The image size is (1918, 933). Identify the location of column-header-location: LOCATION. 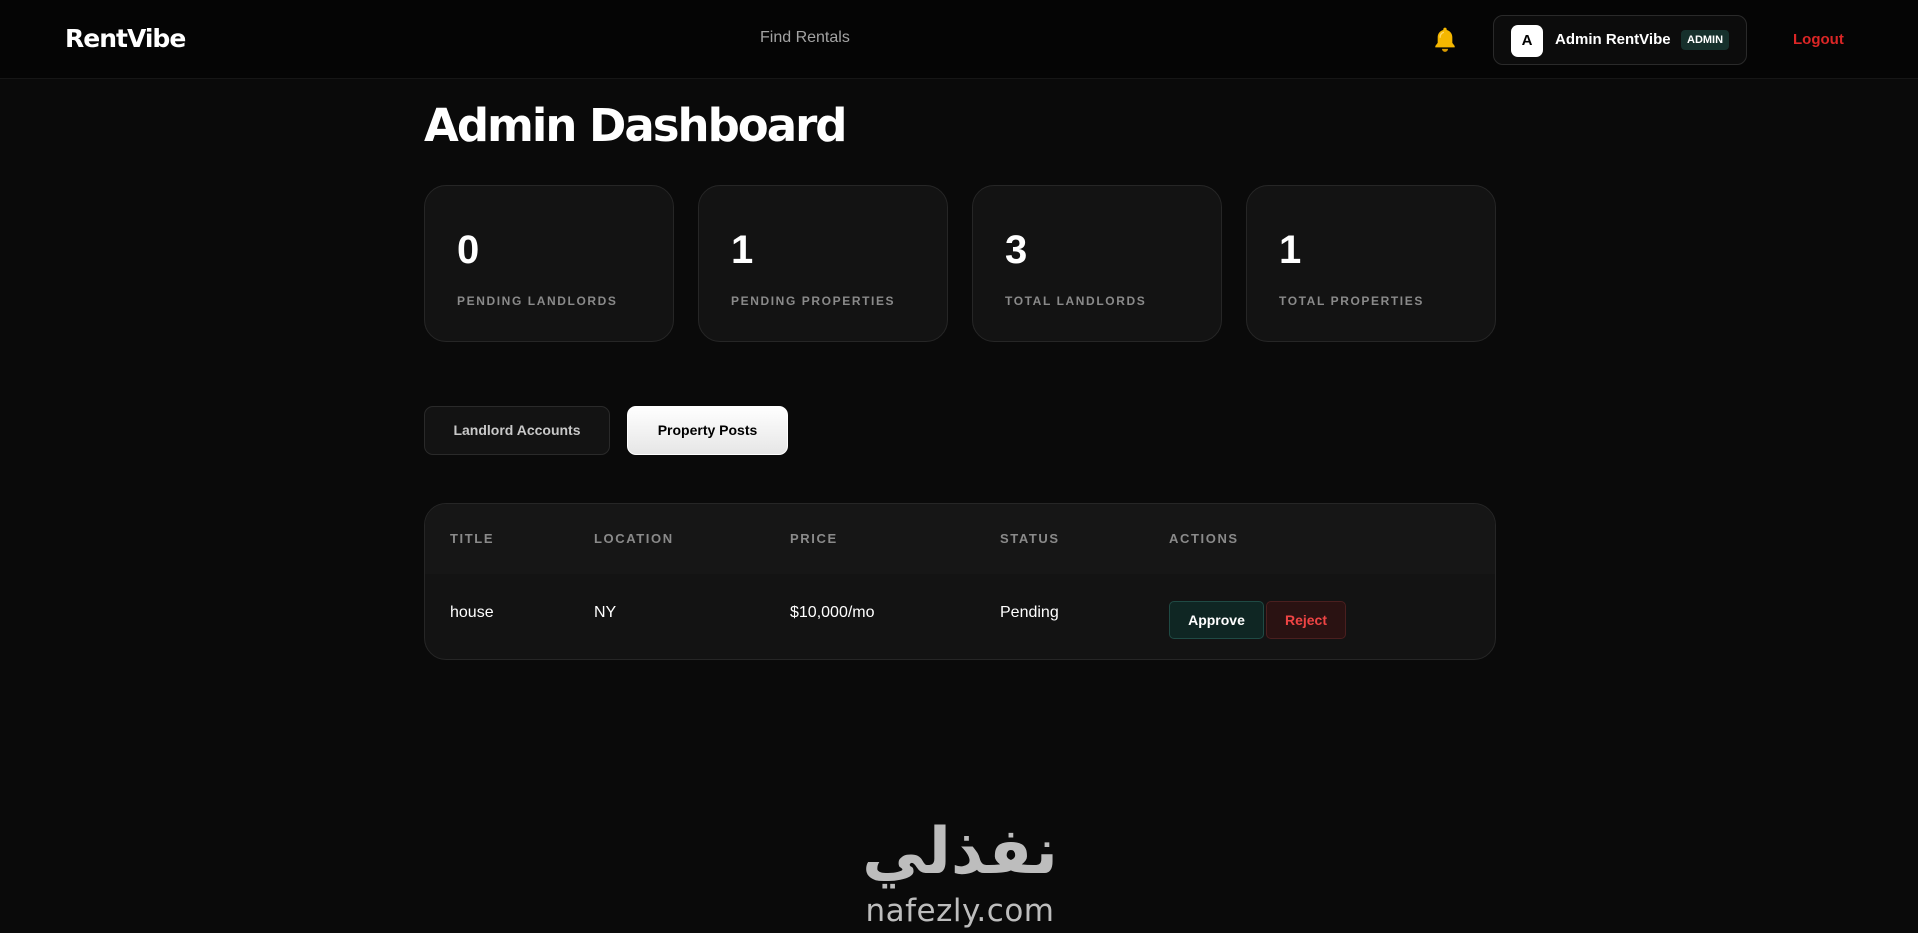
(634, 538).